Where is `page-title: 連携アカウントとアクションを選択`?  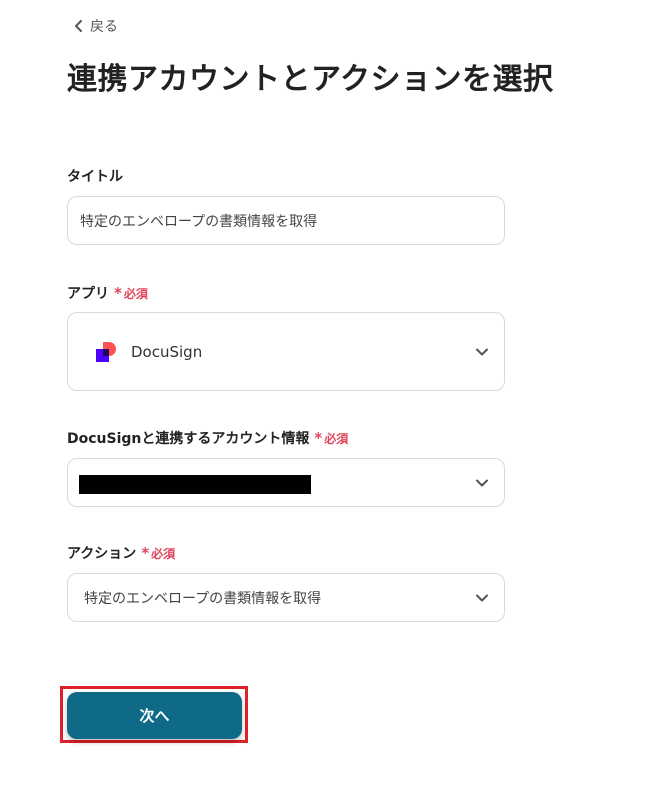 page-title: 連携アカウントとアクションを選択 is located at coordinates (310, 79).